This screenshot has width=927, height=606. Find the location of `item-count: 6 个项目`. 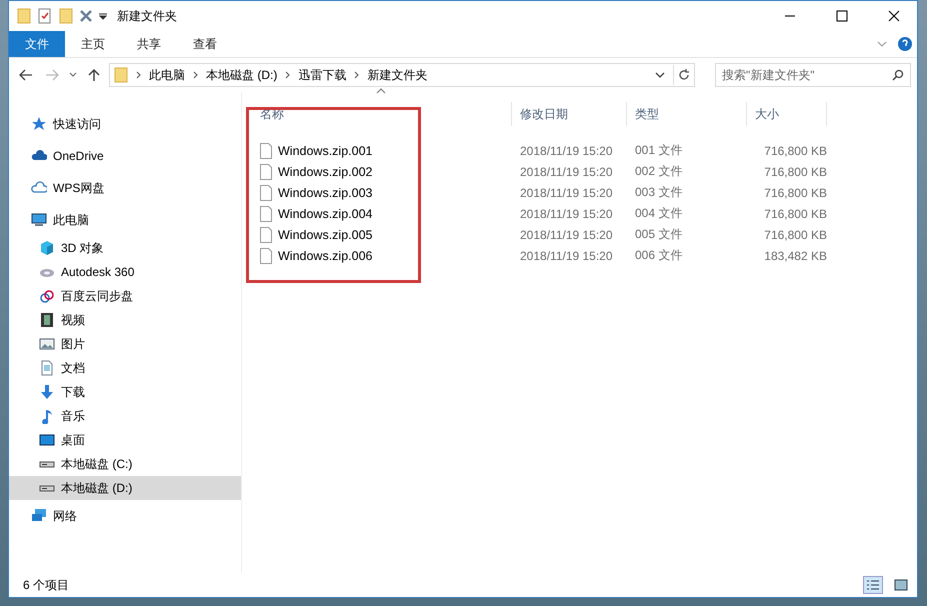

item-count: 6 个项目 is located at coordinates (46, 585).